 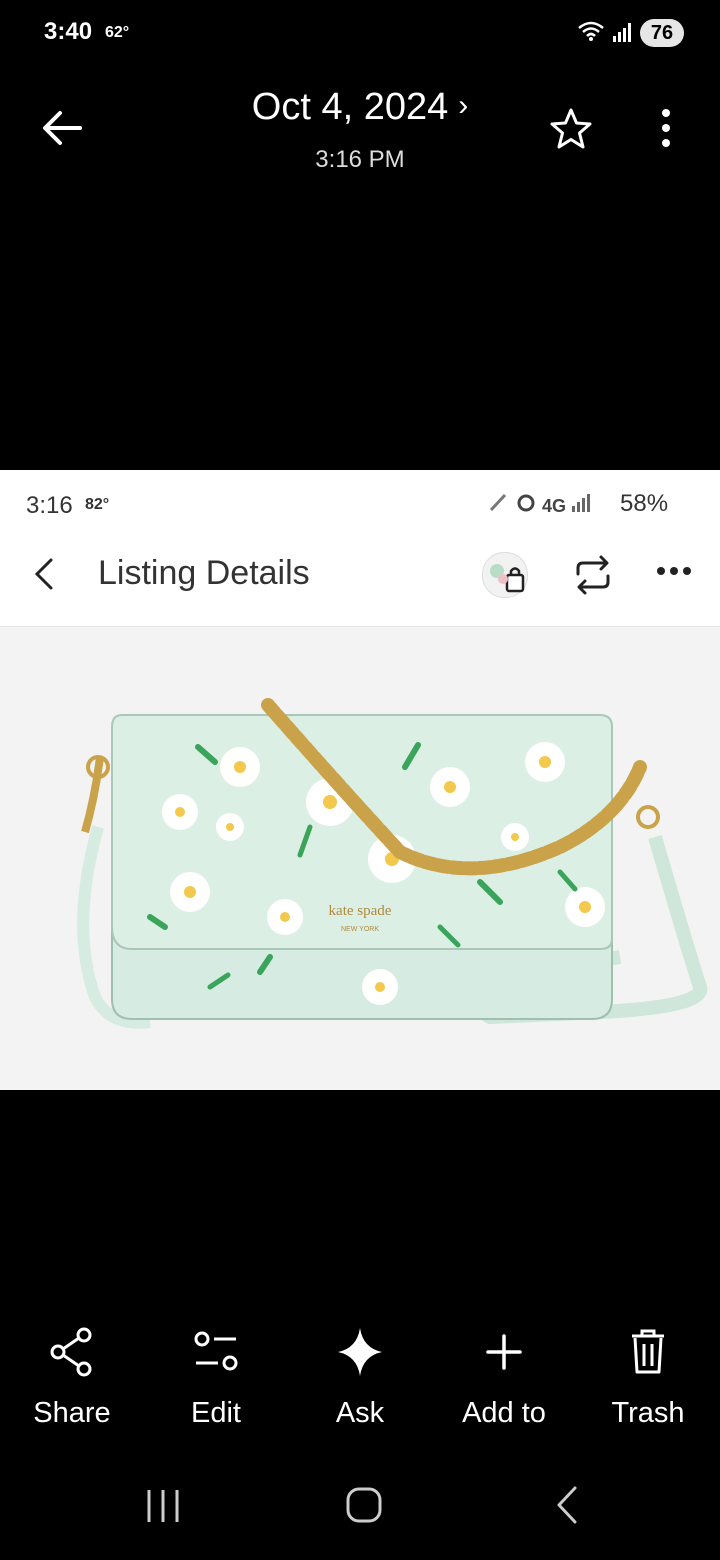 I want to click on edit-label: Edit, so click(x=216, y=1413).